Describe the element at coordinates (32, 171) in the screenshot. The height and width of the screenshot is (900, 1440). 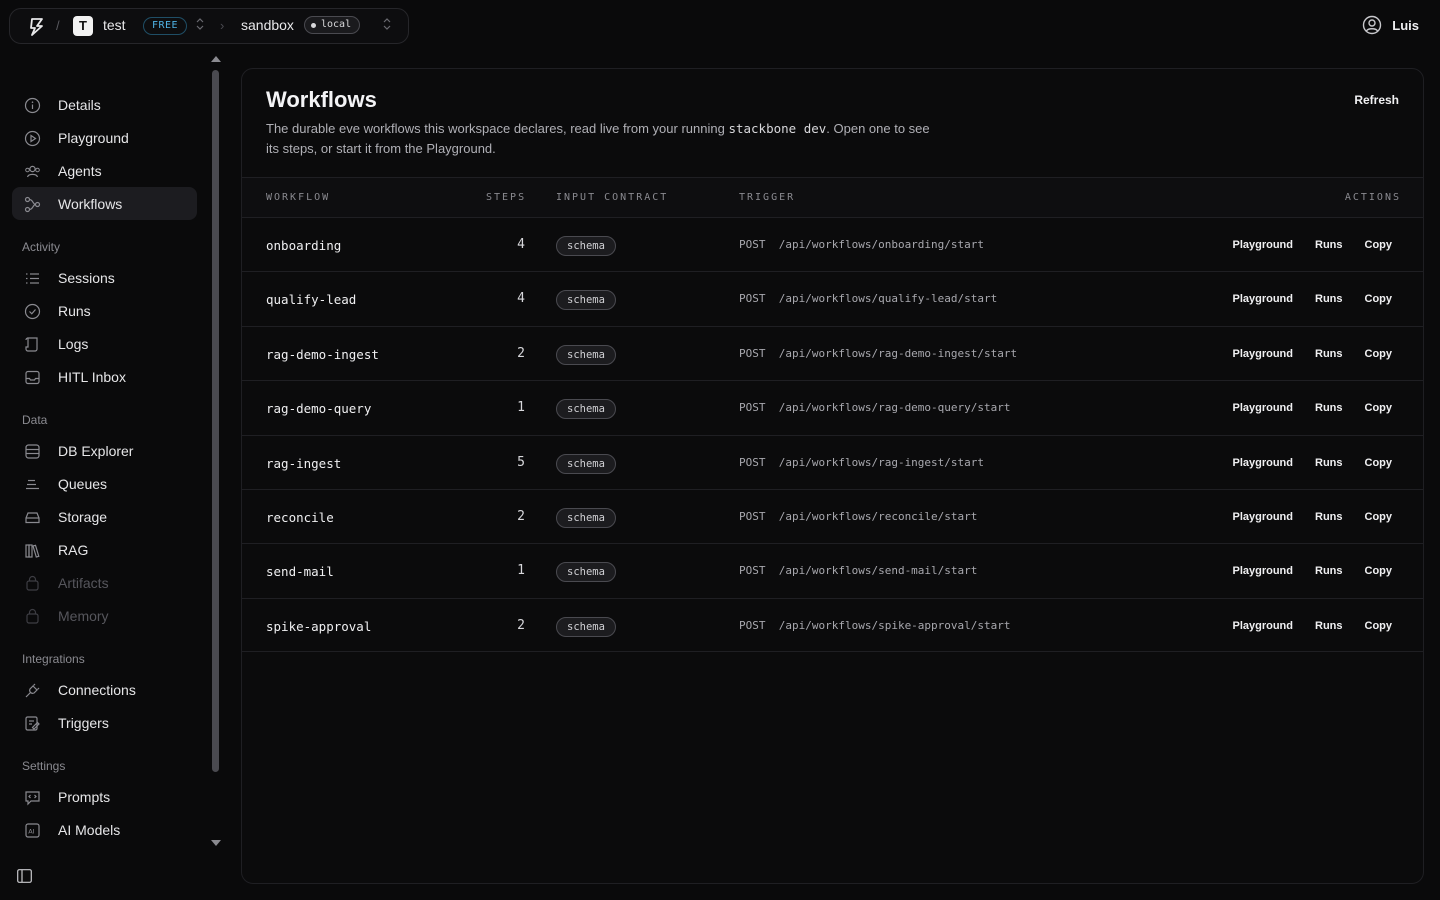
I see `users-icon` at that location.